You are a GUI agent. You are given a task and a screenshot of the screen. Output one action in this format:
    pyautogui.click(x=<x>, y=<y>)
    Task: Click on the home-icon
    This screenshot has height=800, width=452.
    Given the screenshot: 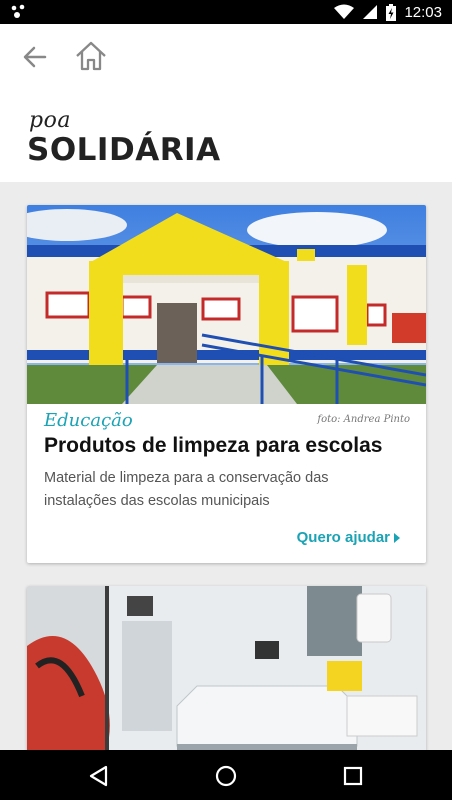 What is the action you would take?
    pyautogui.click(x=91, y=56)
    